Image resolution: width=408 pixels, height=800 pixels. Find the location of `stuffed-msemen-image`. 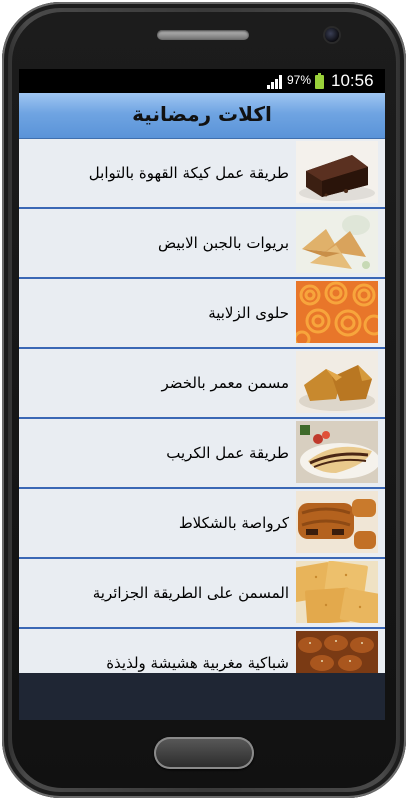

stuffed-msemen-image is located at coordinates (337, 382).